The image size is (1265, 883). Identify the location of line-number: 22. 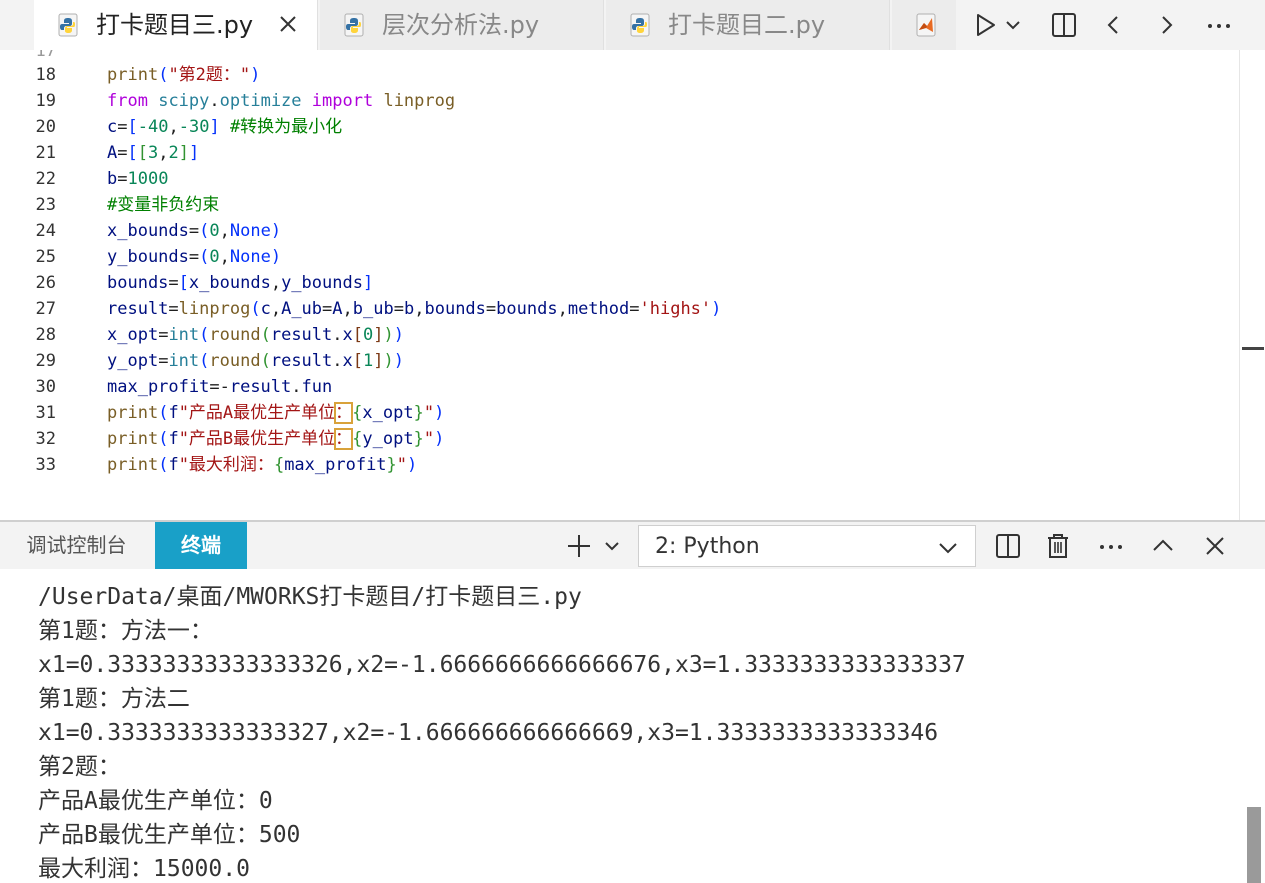
(45, 179).